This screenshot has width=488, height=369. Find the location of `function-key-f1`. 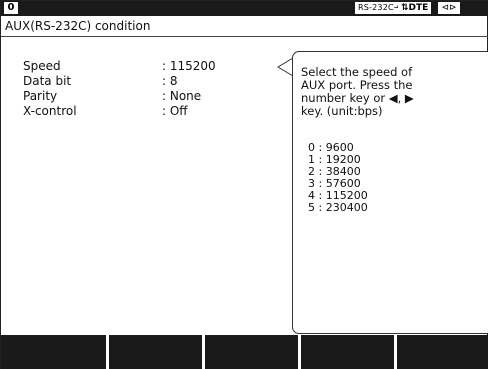

function-key-f1 is located at coordinates (53, 352).